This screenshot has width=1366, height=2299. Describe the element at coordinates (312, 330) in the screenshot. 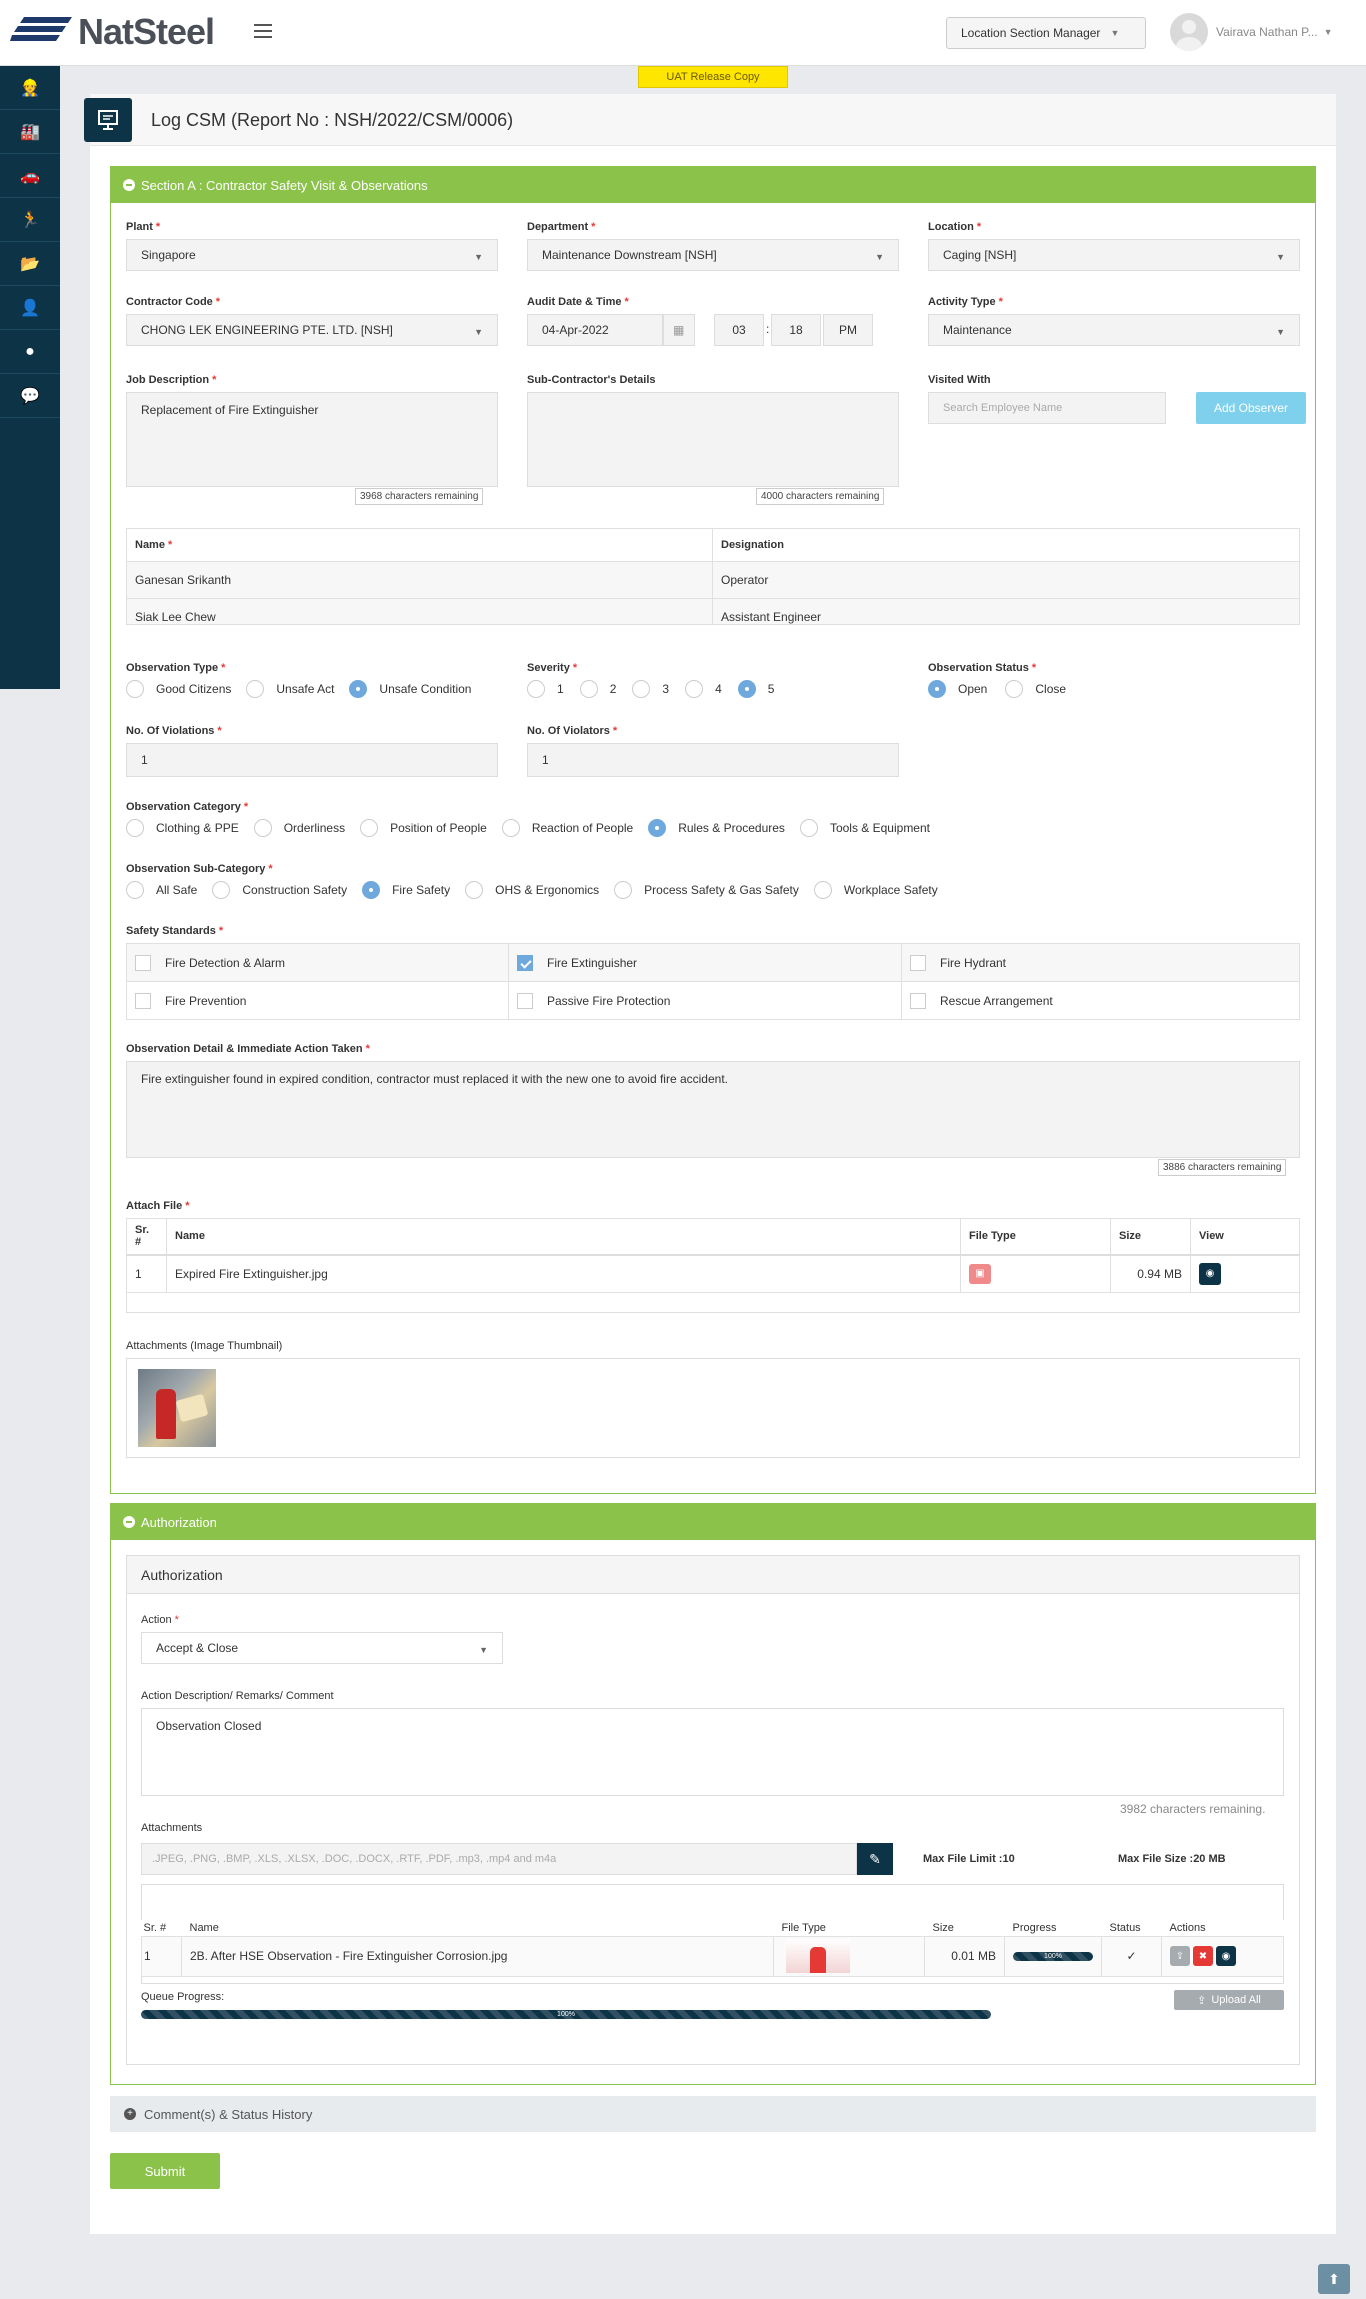

I see `contractor-select: CHONG LEK ENGINEERING PTE. LTD. [NSH] ▼` at that location.